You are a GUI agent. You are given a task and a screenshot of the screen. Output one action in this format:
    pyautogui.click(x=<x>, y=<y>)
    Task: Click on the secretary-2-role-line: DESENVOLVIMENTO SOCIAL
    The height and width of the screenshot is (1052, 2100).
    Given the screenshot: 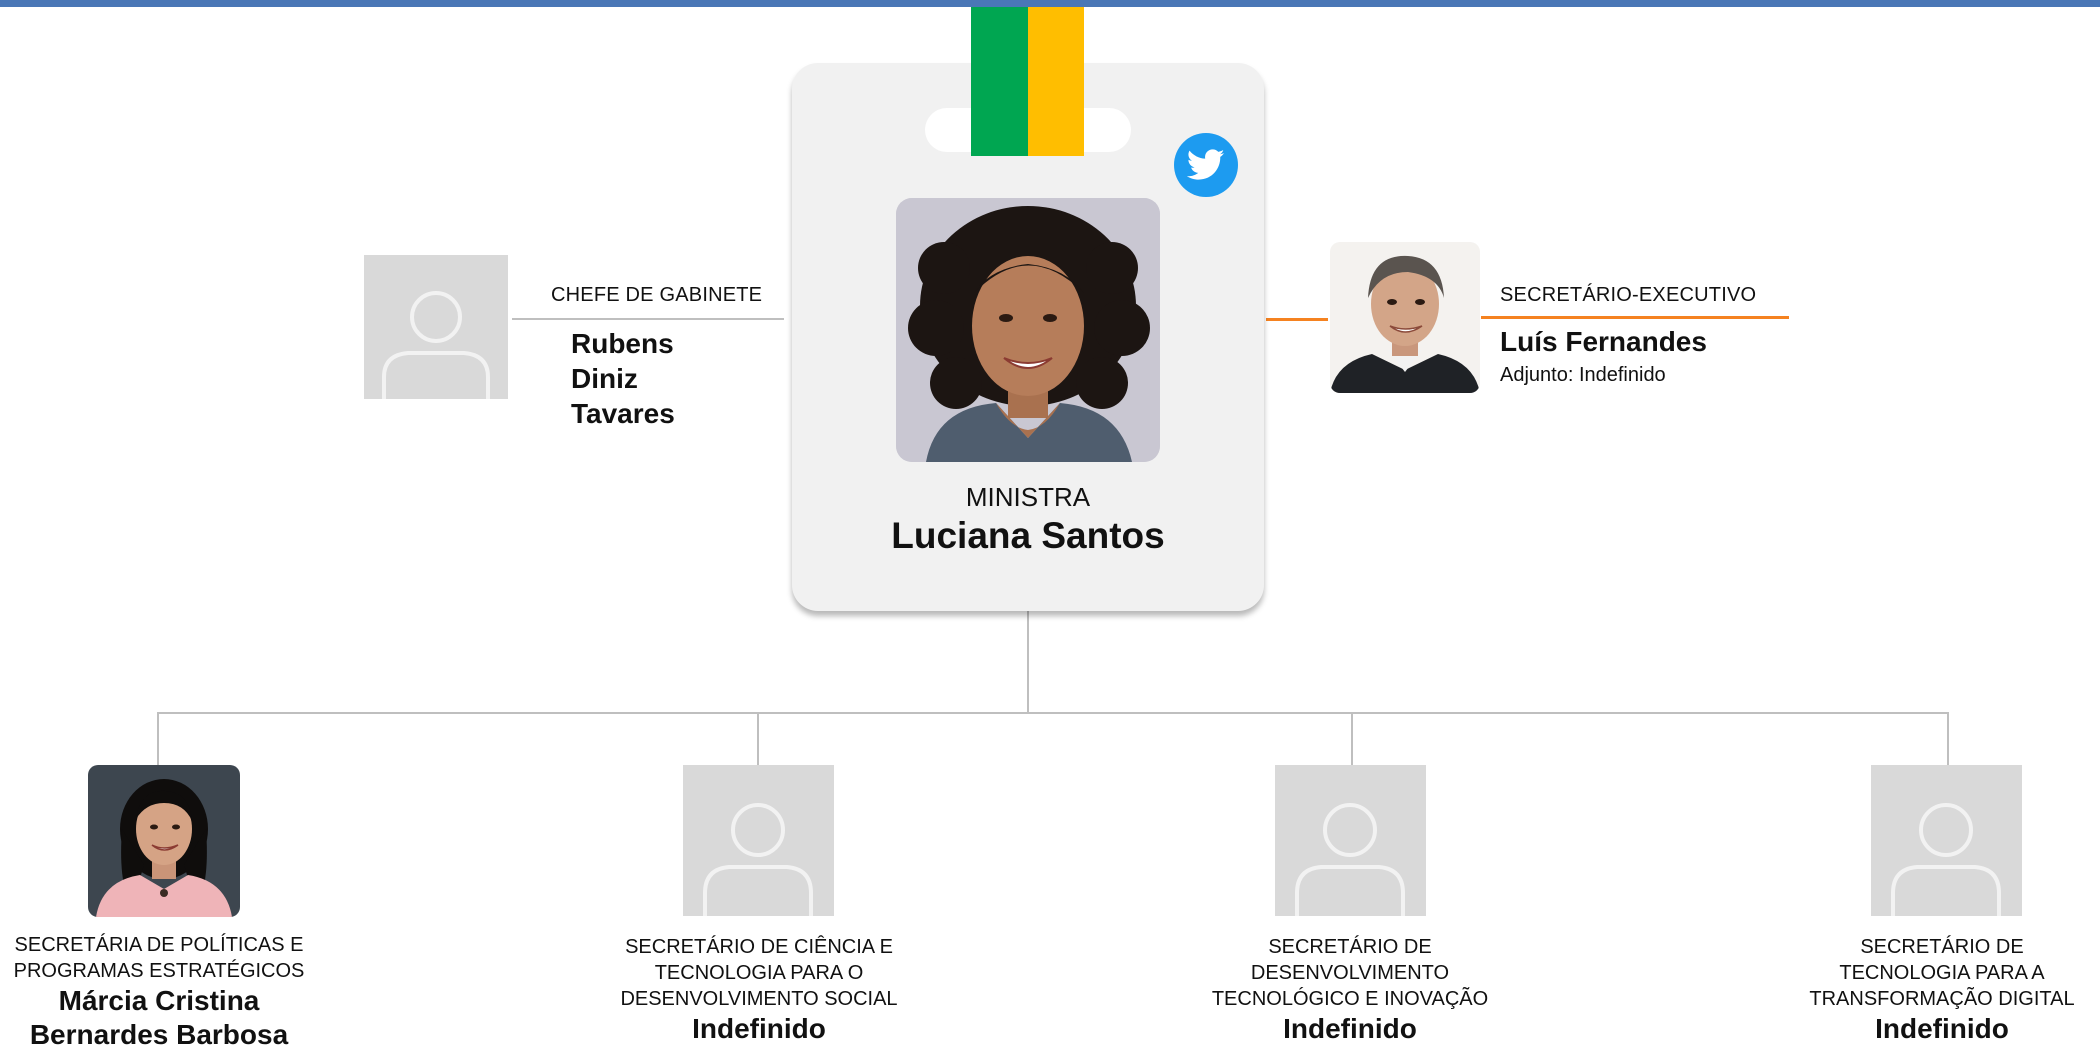 What is the action you would take?
    pyautogui.click(x=759, y=999)
    